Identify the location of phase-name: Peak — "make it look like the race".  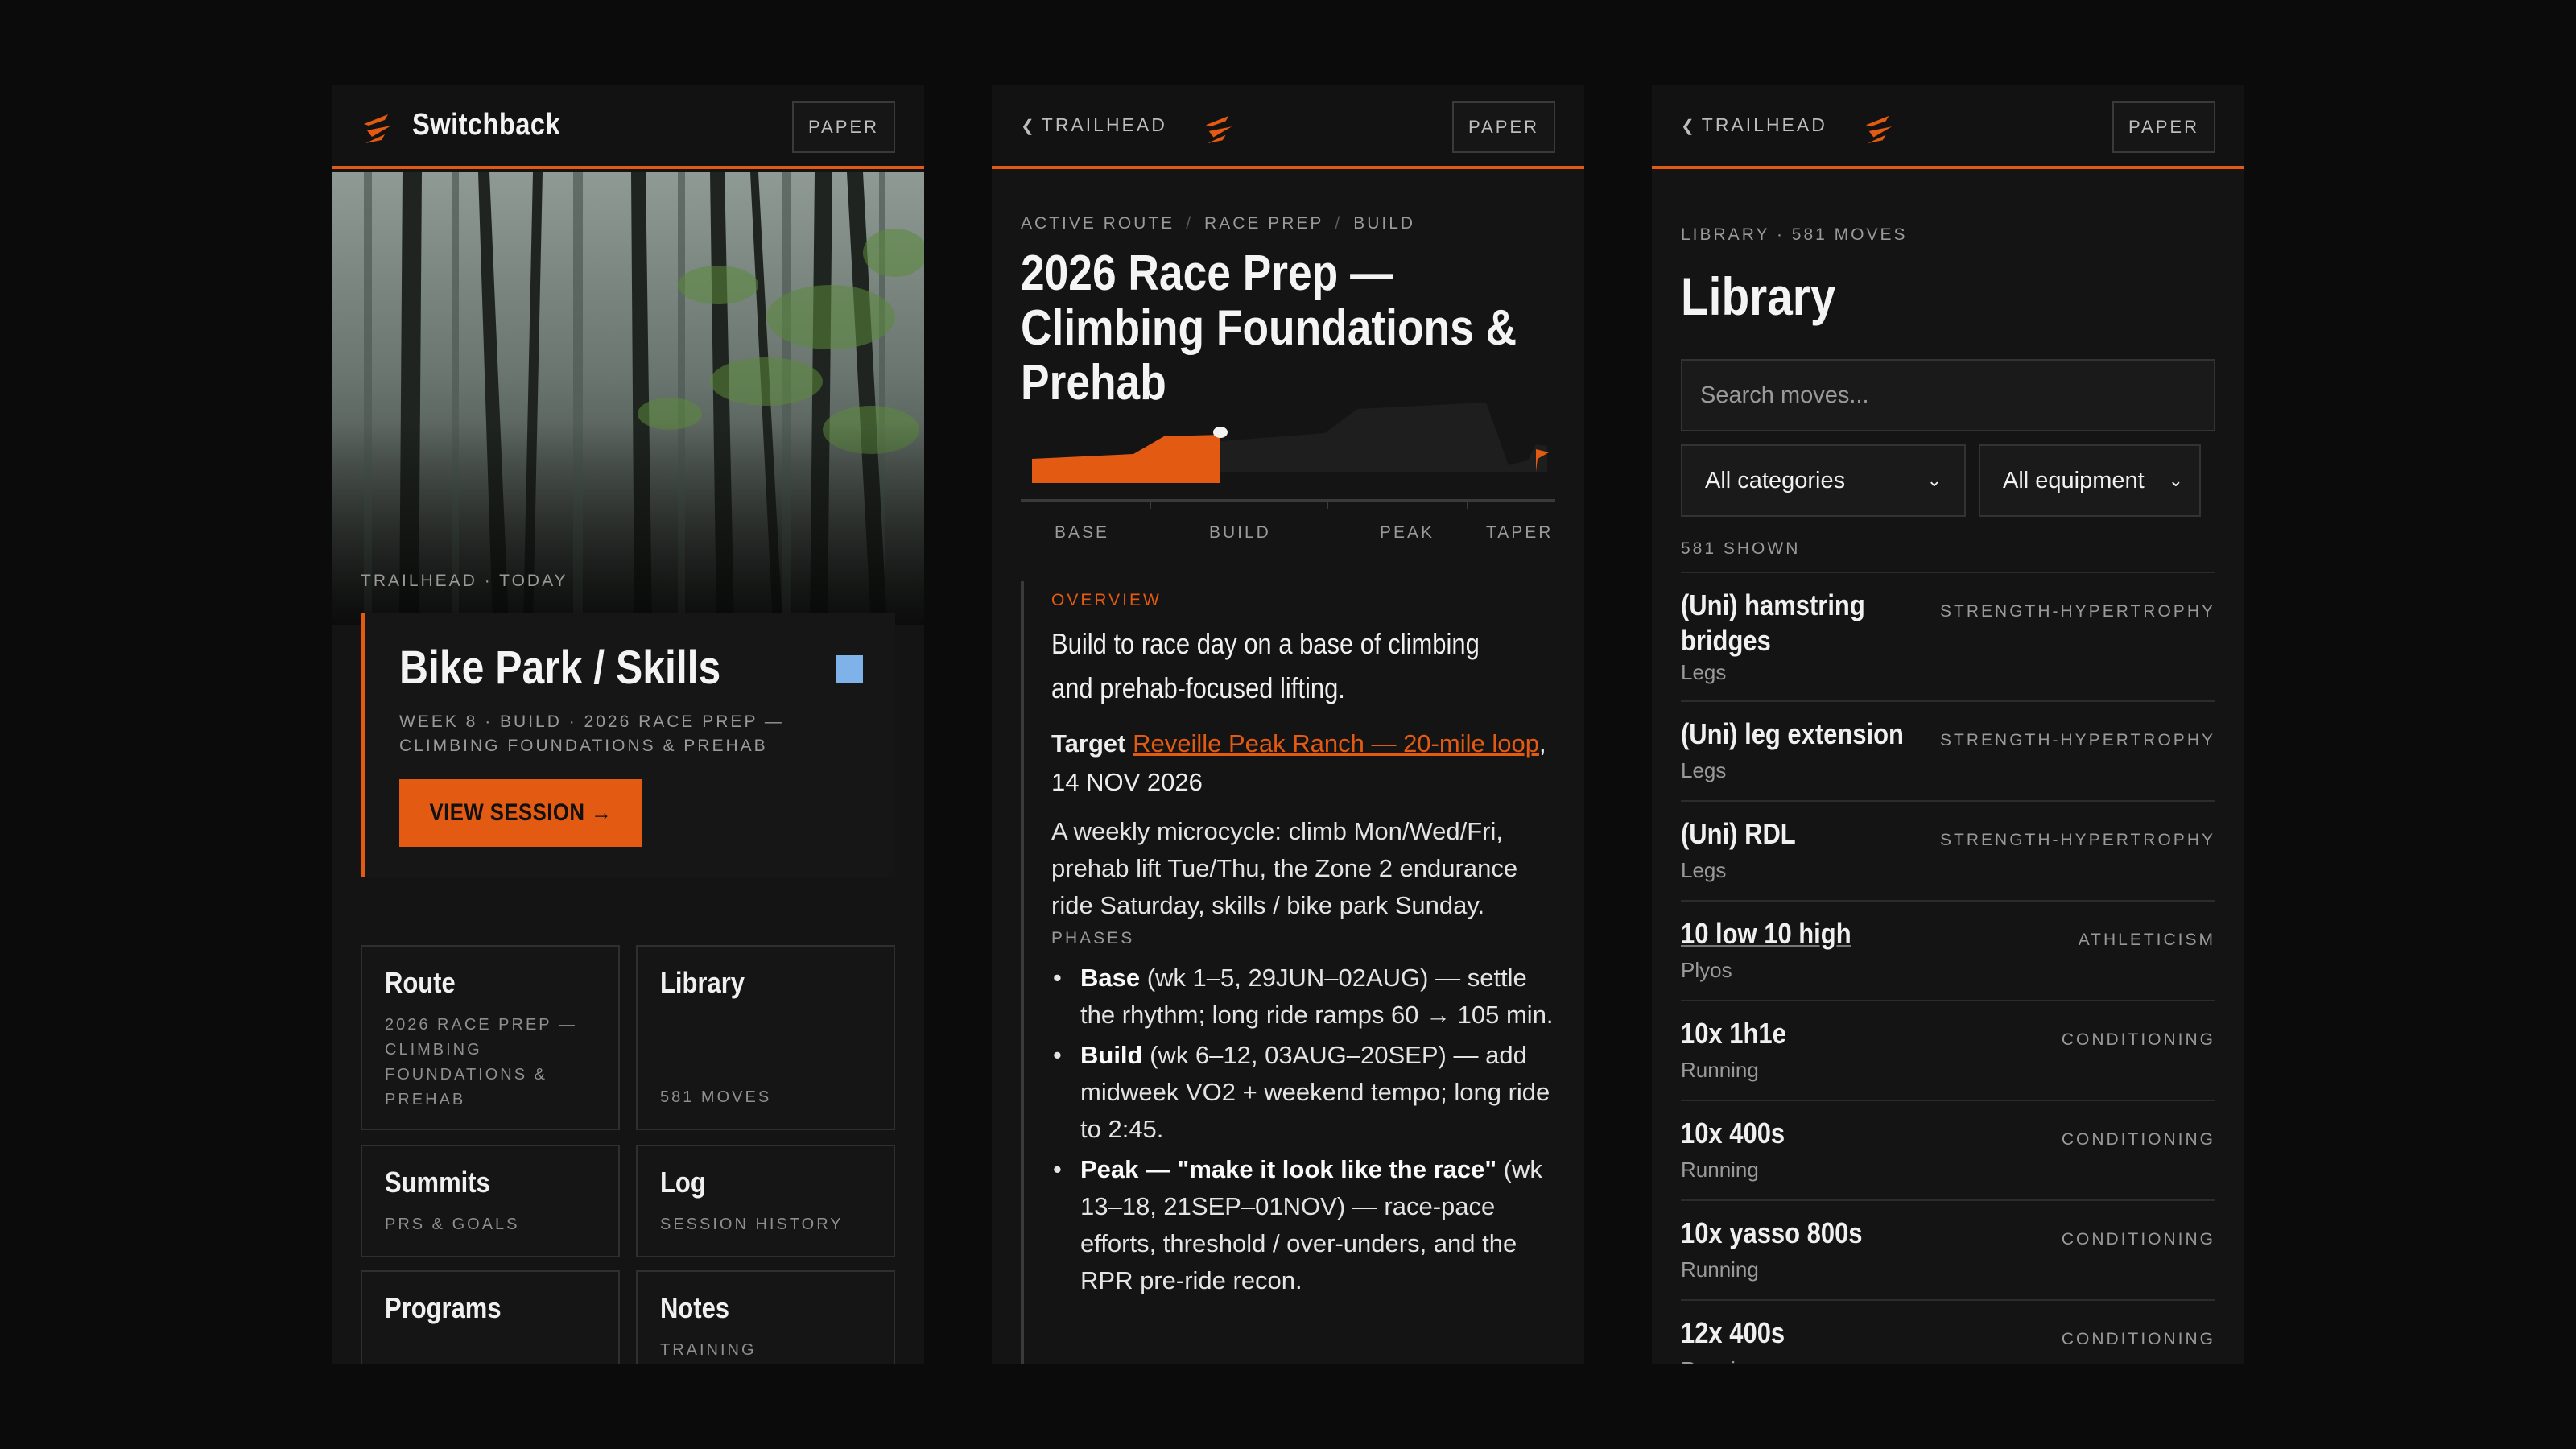
(1288, 1169).